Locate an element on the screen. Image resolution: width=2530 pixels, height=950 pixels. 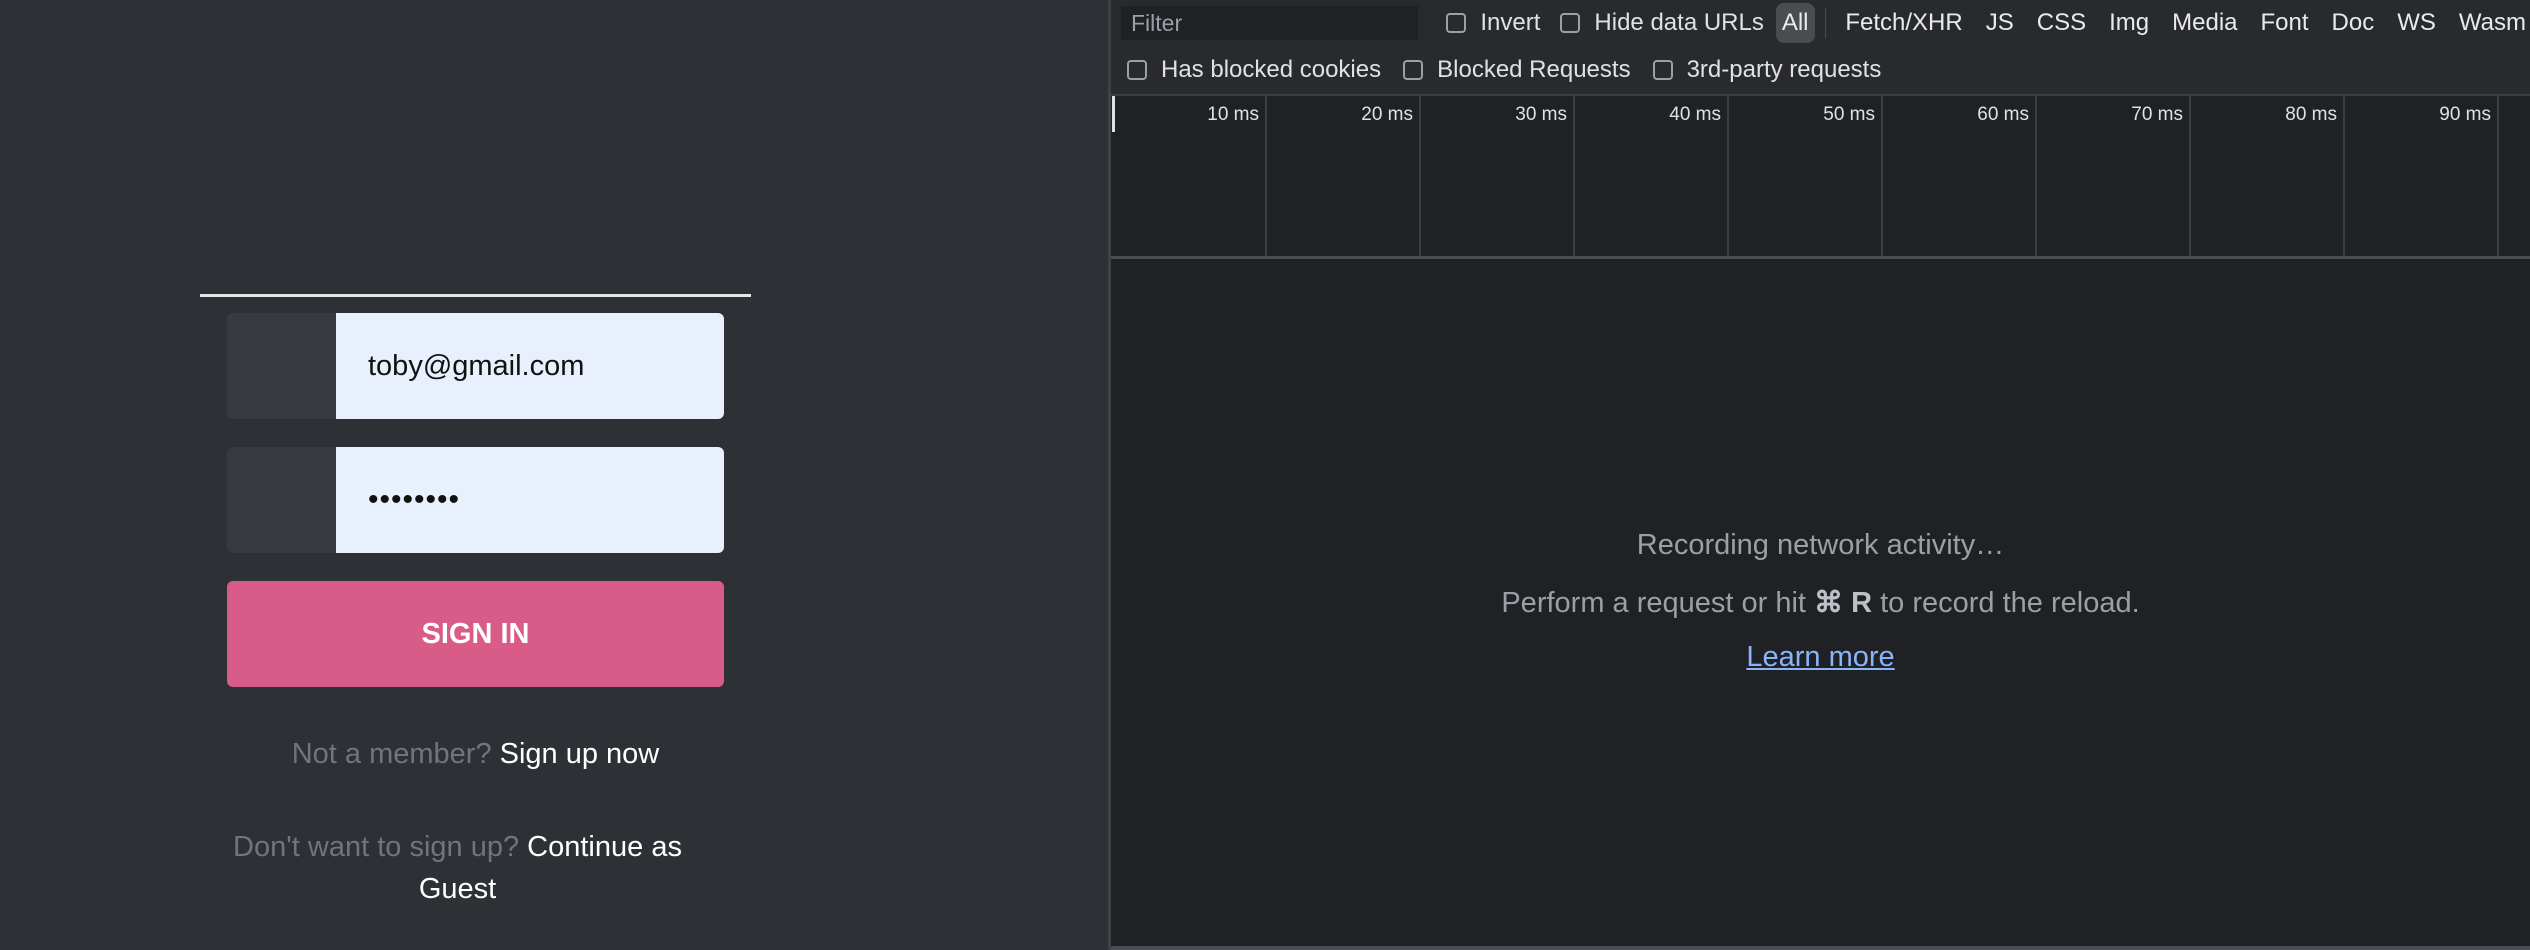
type-filter-css: CSS is located at coordinates (2061, 23).